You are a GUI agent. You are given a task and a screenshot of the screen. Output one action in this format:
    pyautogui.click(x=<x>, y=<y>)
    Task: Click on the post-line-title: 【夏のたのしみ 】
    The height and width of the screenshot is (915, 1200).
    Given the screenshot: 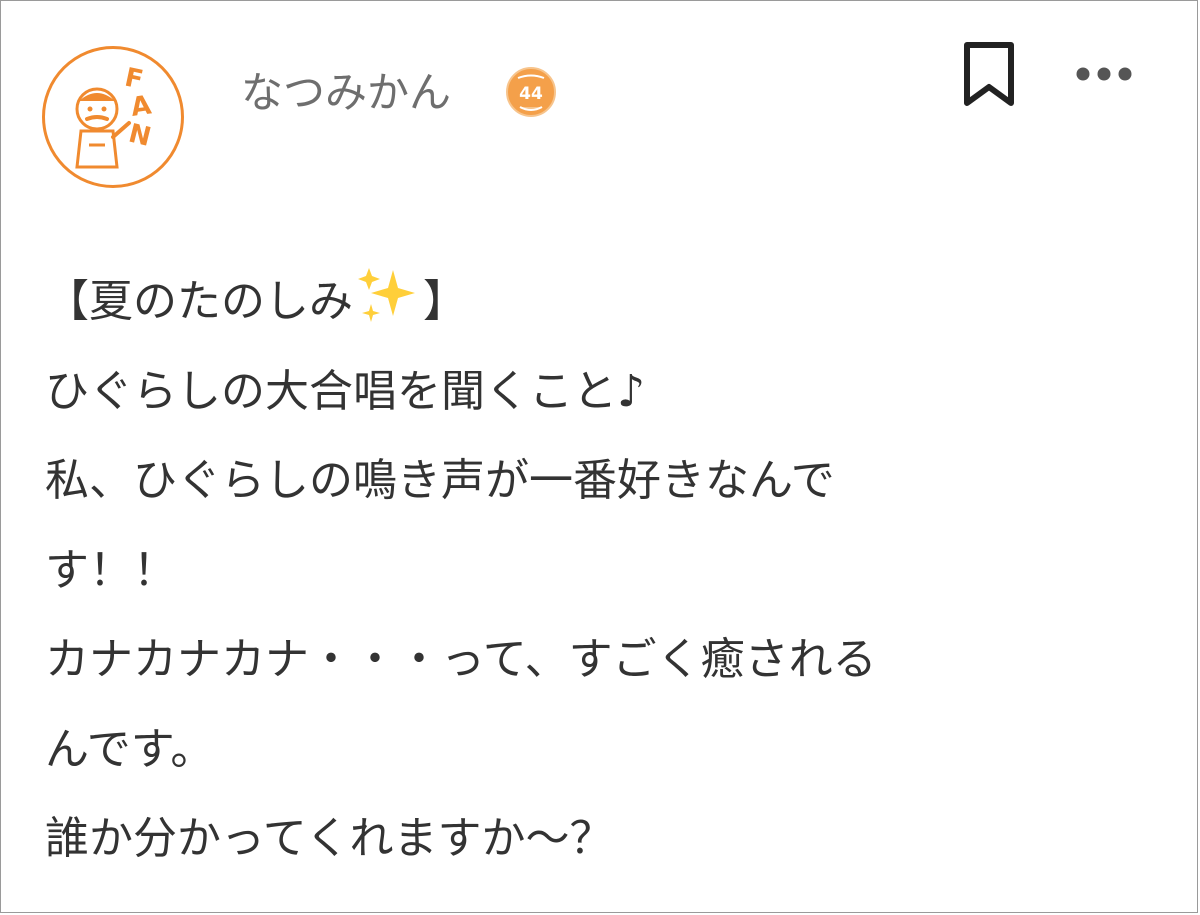 What is the action you would take?
    pyautogui.click(x=605, y=302)
    